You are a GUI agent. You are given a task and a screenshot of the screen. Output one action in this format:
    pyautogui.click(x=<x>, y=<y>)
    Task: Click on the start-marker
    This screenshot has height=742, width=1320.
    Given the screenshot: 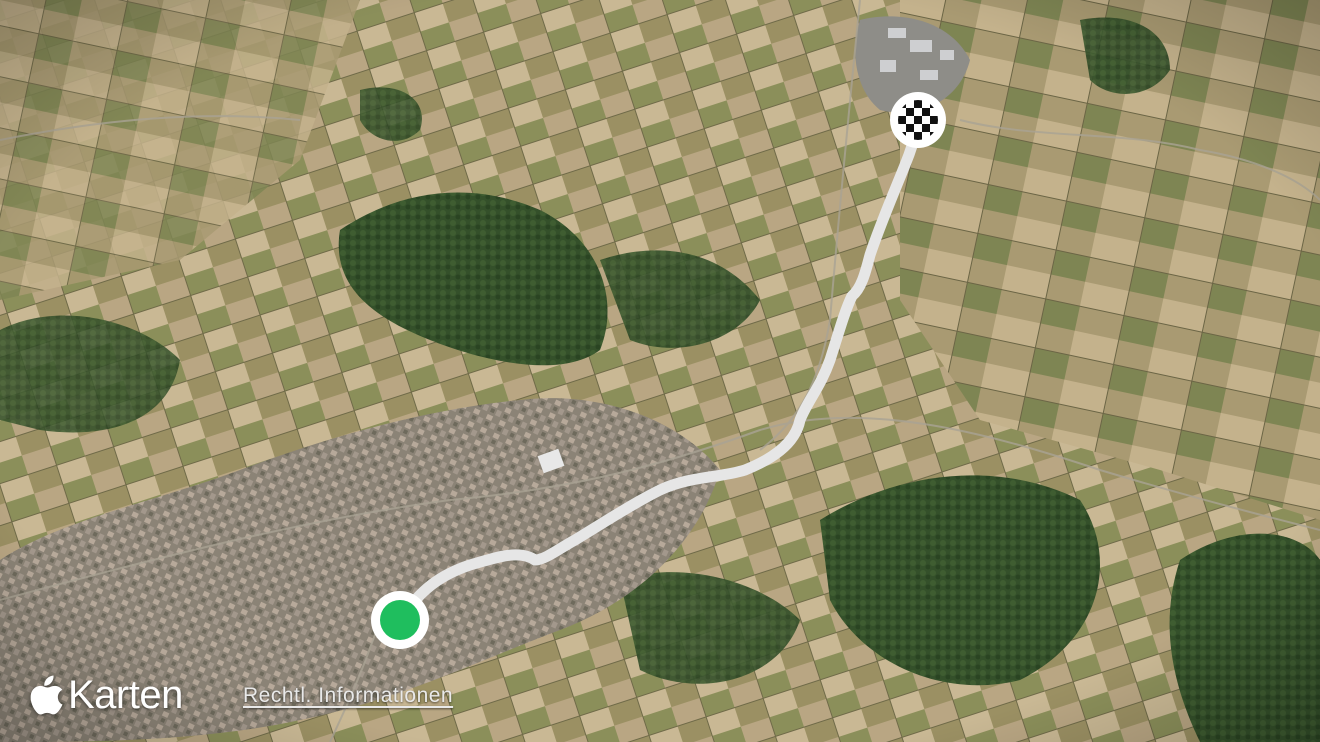 What is the action you would take?
    pyautogui.click(x=400, y=620)
    